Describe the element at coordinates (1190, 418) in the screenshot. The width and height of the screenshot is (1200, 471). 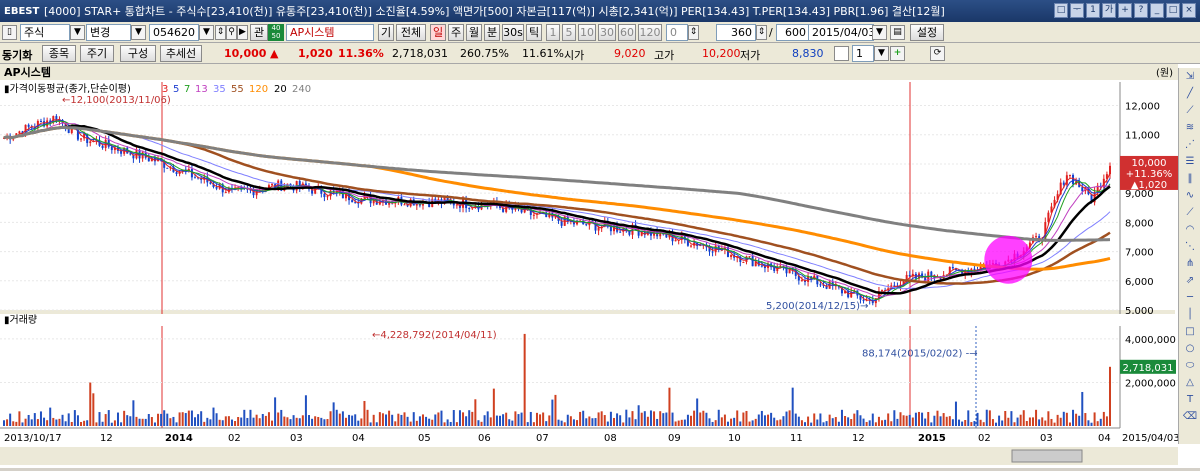
I see `eraser-icon: ⌫` at that location.